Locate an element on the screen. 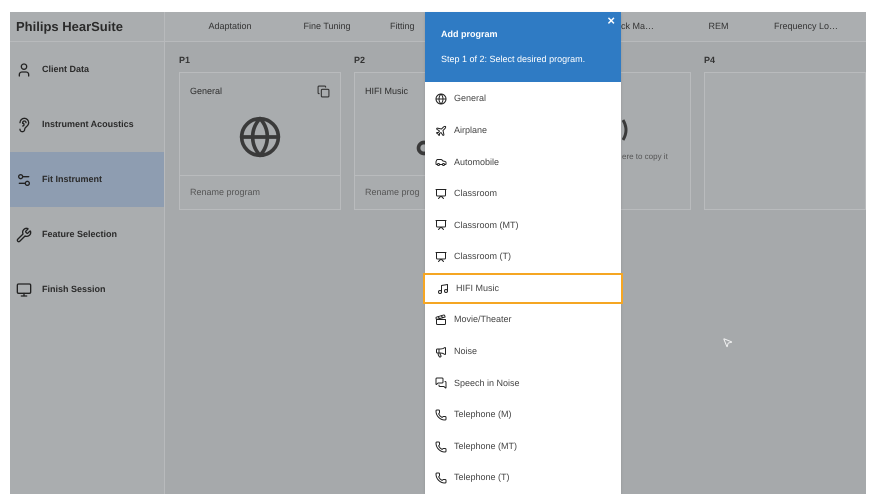 The height and width of the screenshot is (494, 869). slot-label: P1 is located at coordinates (184, 61).